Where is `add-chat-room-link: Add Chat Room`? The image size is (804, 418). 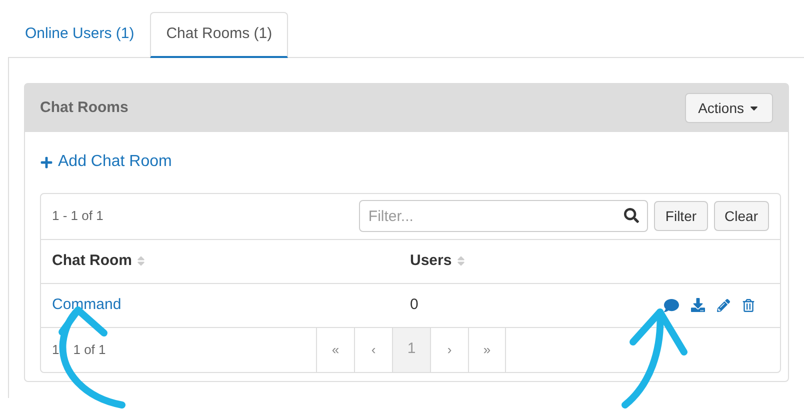 add-chat-room-link: Add Chat Room is located at coordinates (106, 162).